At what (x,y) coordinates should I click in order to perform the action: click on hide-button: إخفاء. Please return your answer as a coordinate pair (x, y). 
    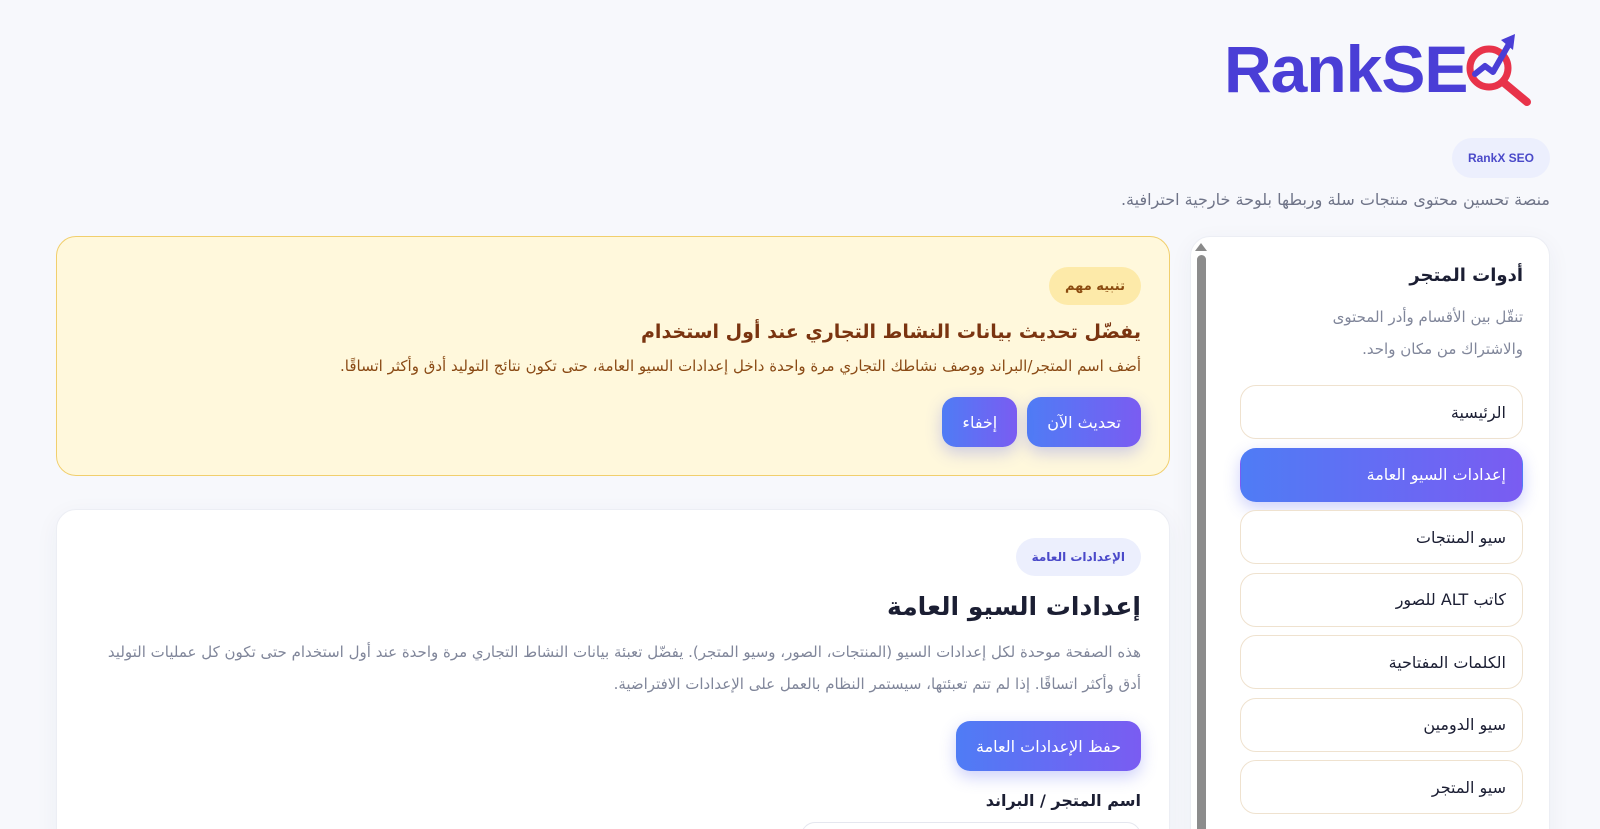
    Looking at the image, I should click on (980, 422).